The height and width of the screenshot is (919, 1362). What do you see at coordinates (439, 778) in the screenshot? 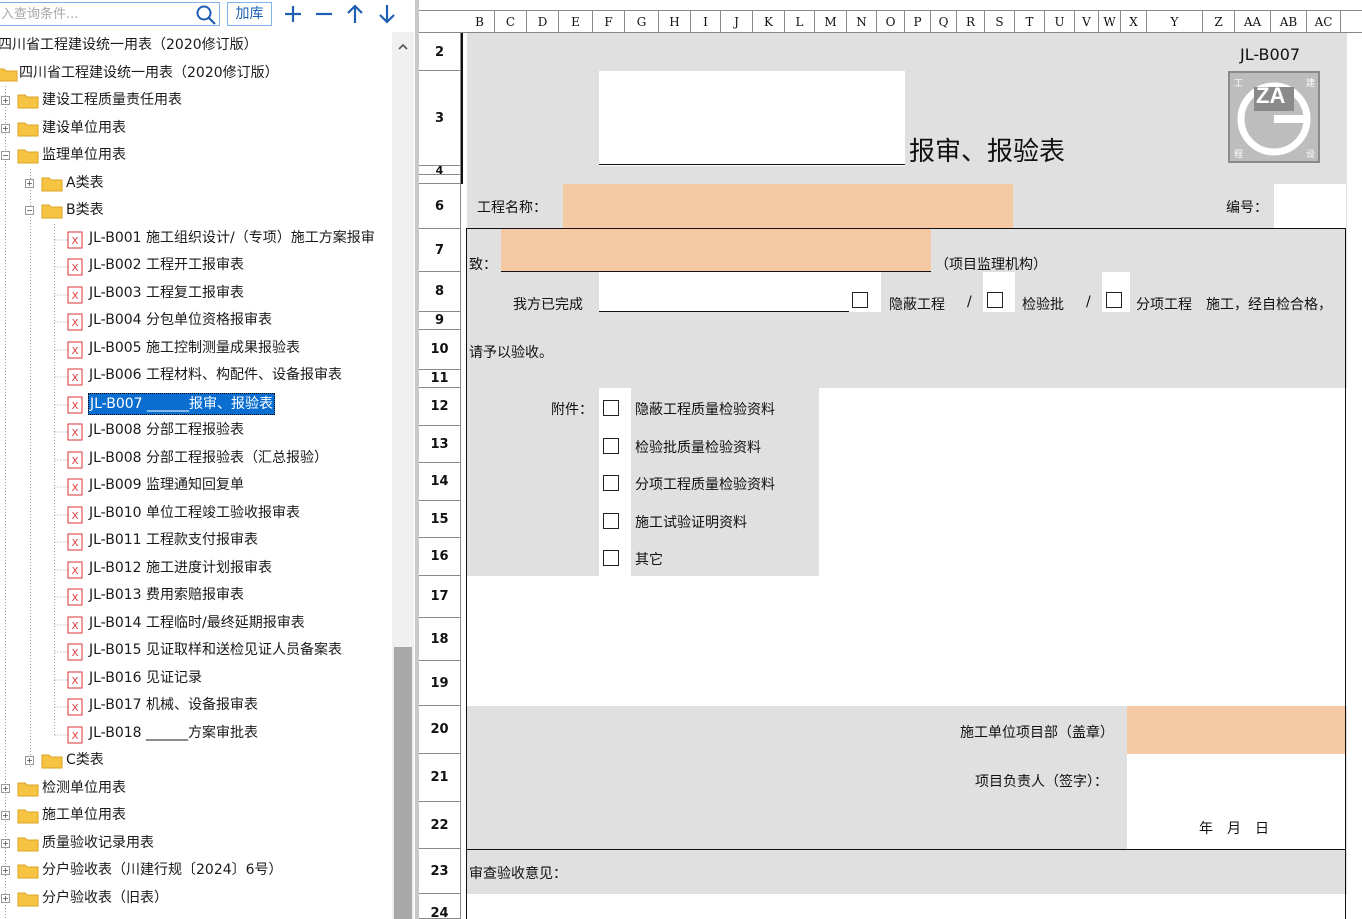
I see `row-header-cell: 21` at bounding box center [439, 778].